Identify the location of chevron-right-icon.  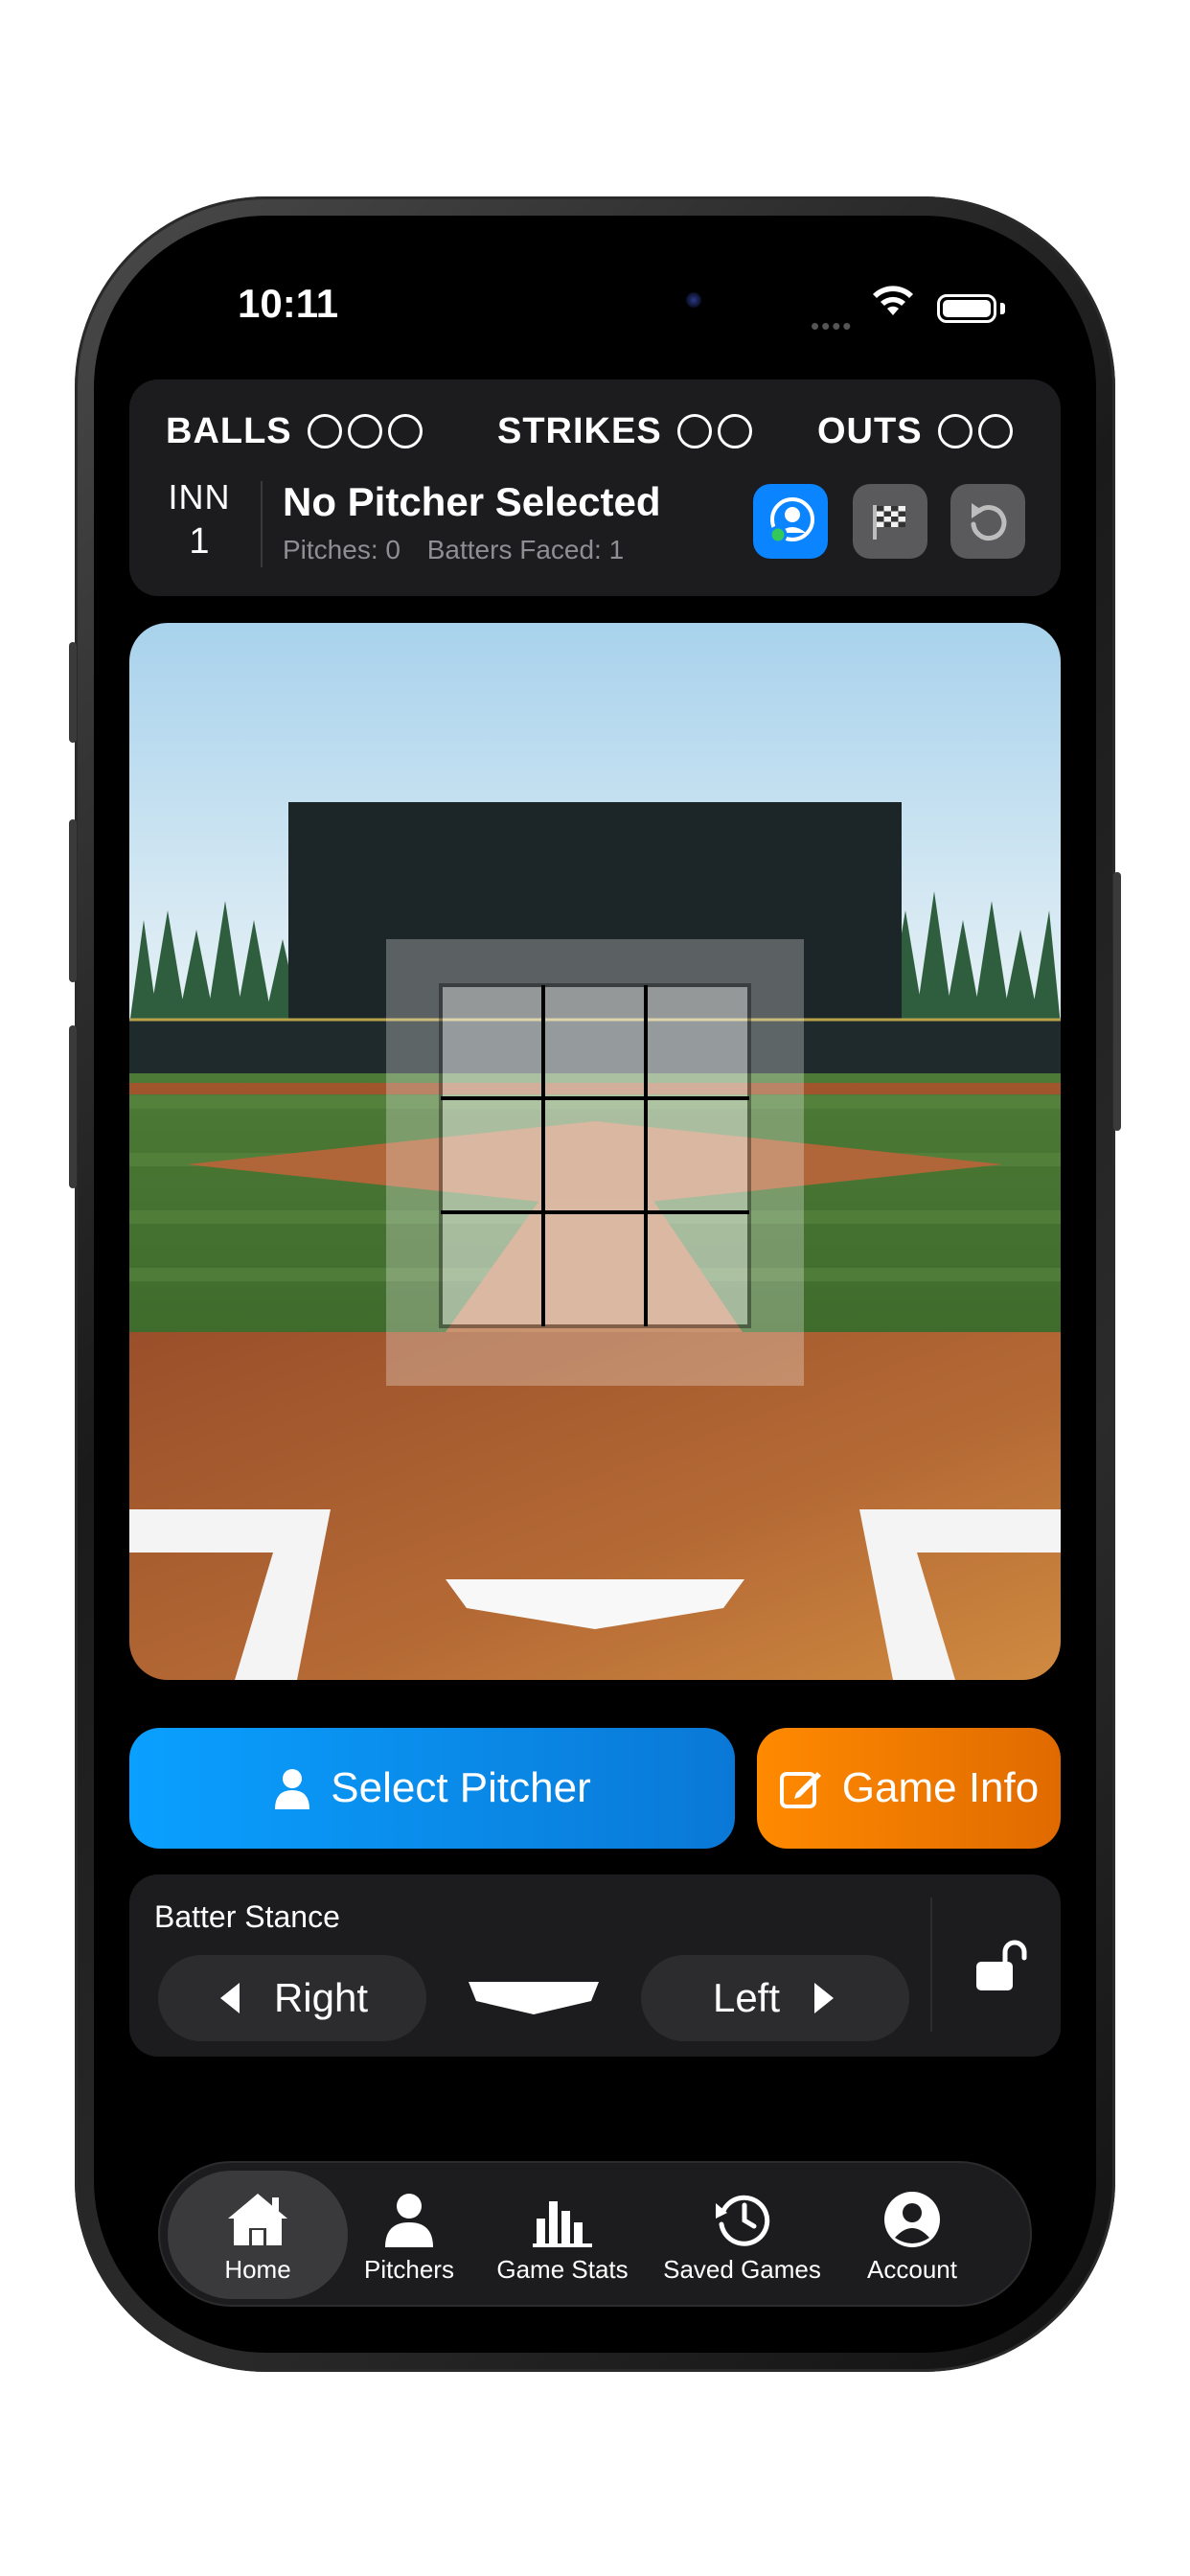
(825, 1998).